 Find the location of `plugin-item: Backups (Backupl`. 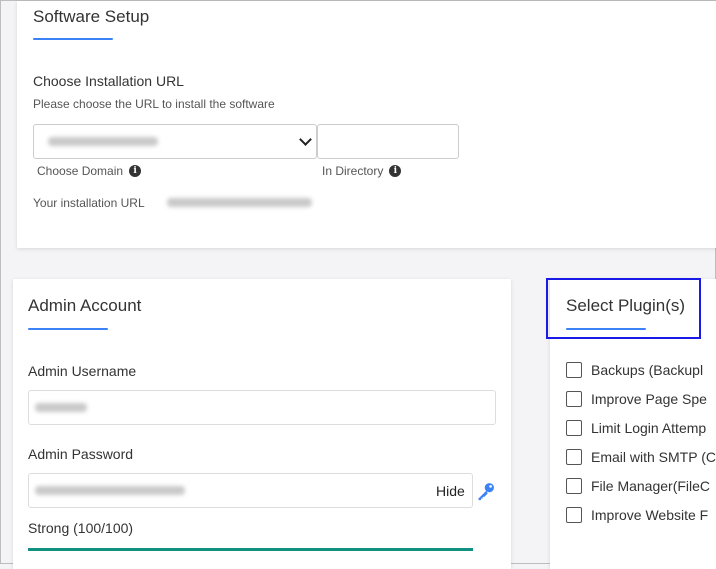

plugin-item: Backups (Backupl is located at coordinates (634, 370).